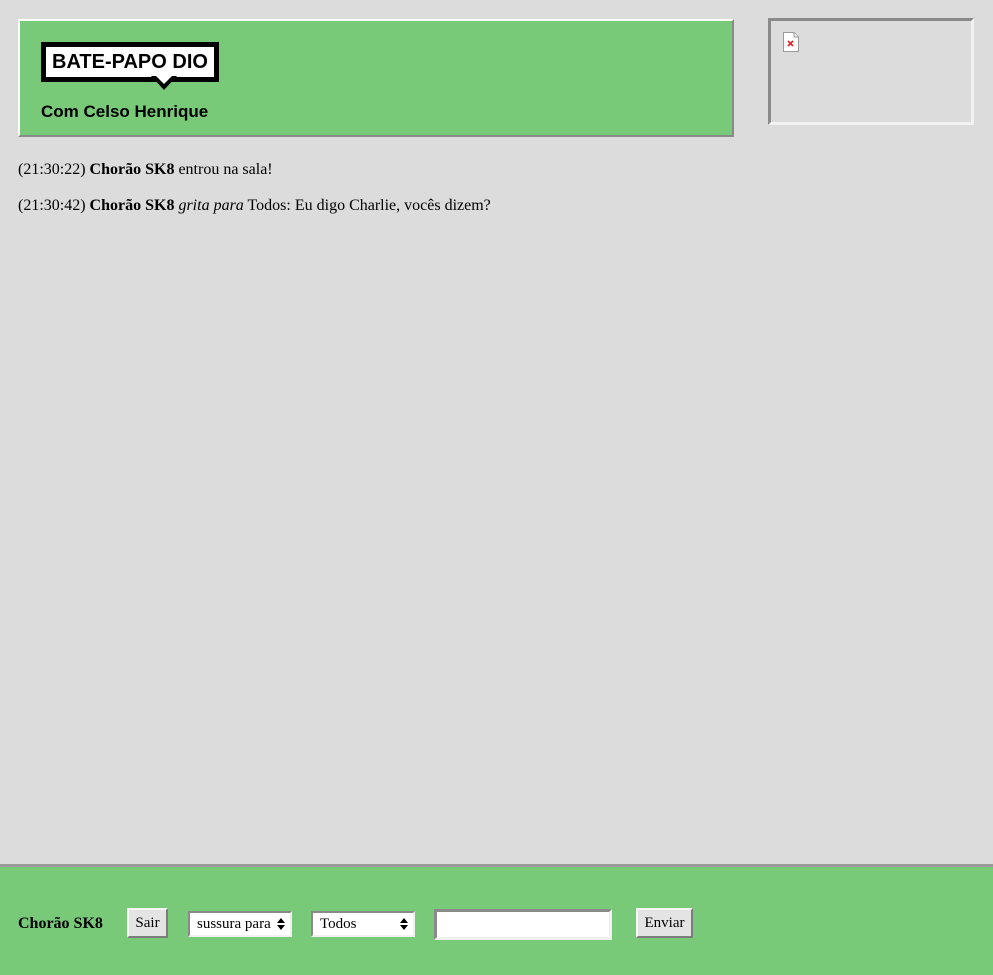 The image size is (993, 975). What do you see at coordinates (523, 924) in the screenshot?
I see `message-input` at bounding box center [523, 924].